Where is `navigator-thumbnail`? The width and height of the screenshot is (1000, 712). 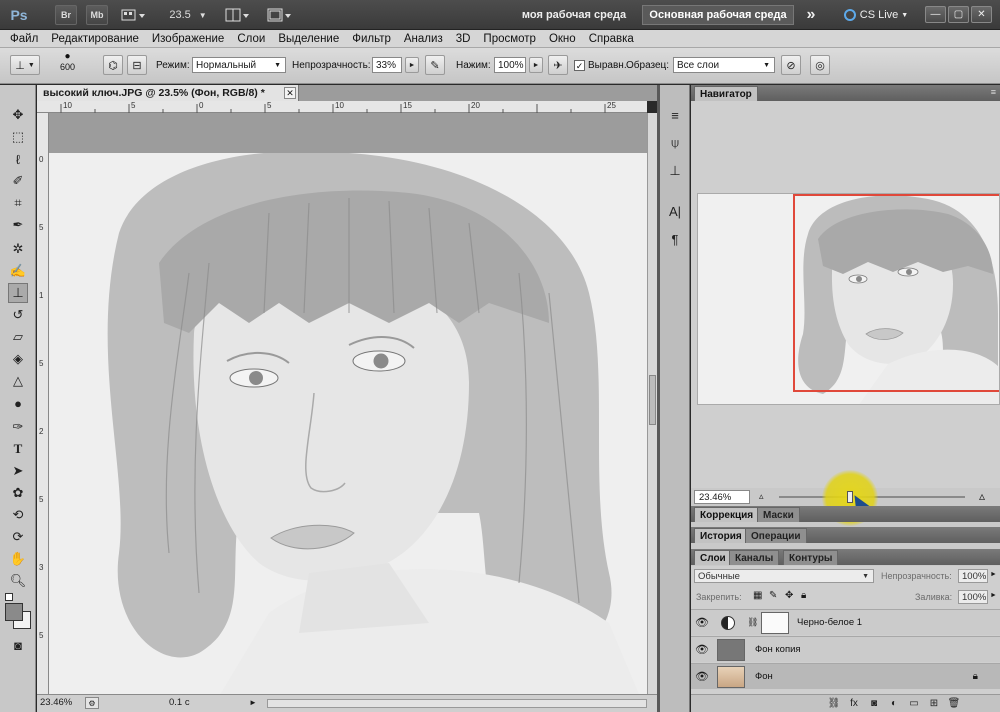 navigator-thumbnail is located at coordinates (848, 299).